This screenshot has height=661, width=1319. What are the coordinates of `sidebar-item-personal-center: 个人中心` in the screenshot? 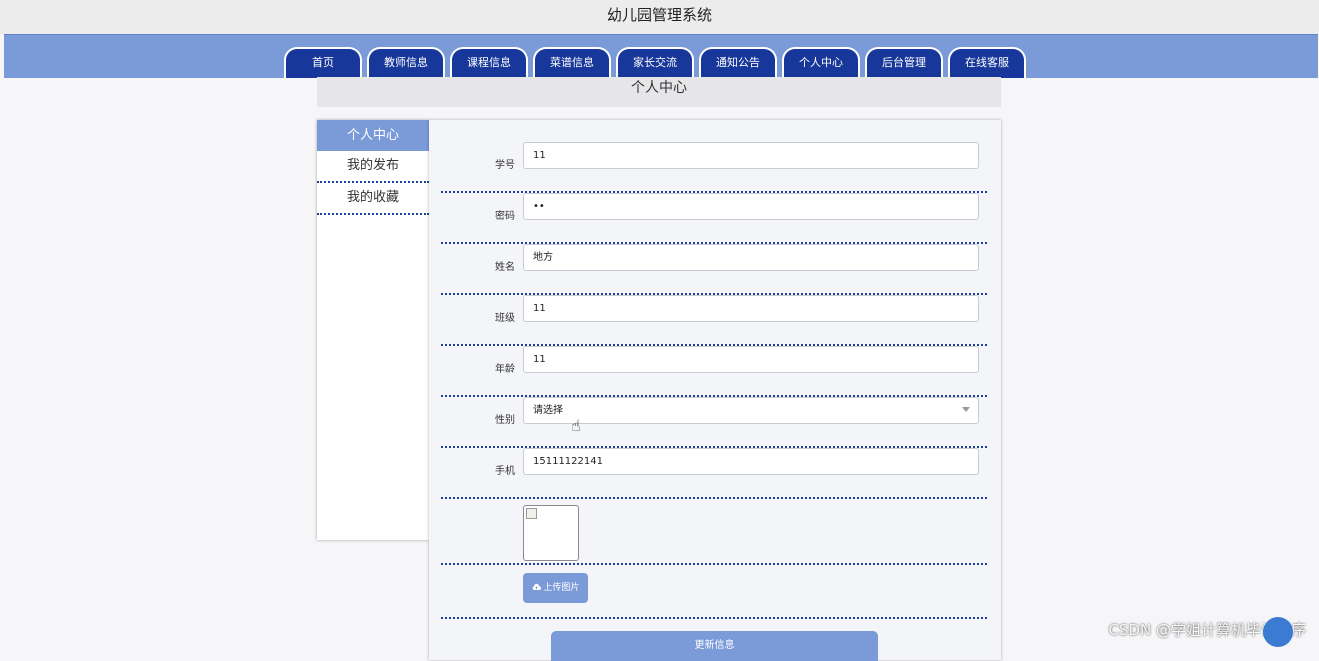 It's located at (373, 135).